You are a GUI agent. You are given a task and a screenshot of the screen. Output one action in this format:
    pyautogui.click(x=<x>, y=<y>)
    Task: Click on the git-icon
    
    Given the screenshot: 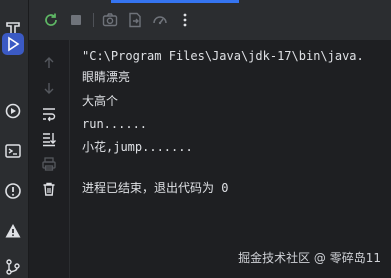 What is the action you would take?
    pyautogui.click(x=13, y=267)
    